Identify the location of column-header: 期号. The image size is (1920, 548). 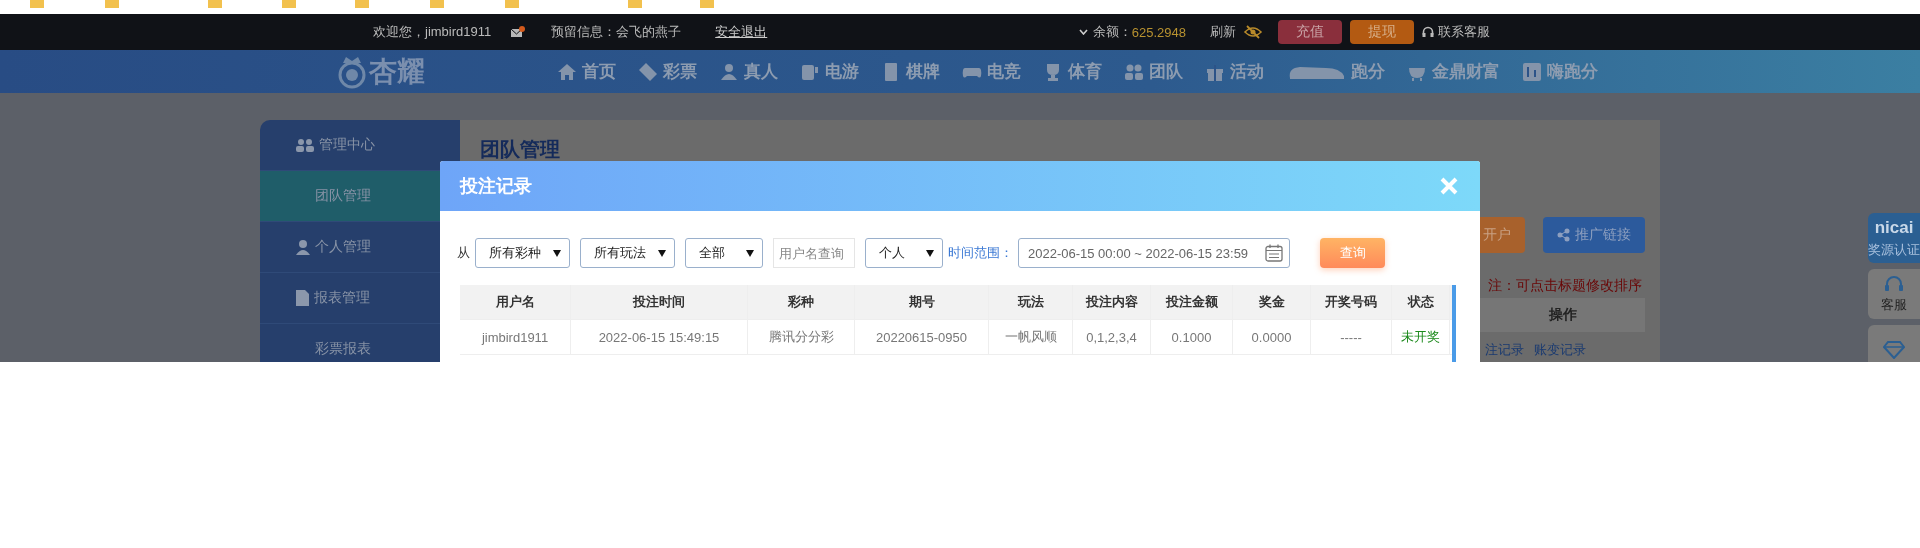
(922, 302).